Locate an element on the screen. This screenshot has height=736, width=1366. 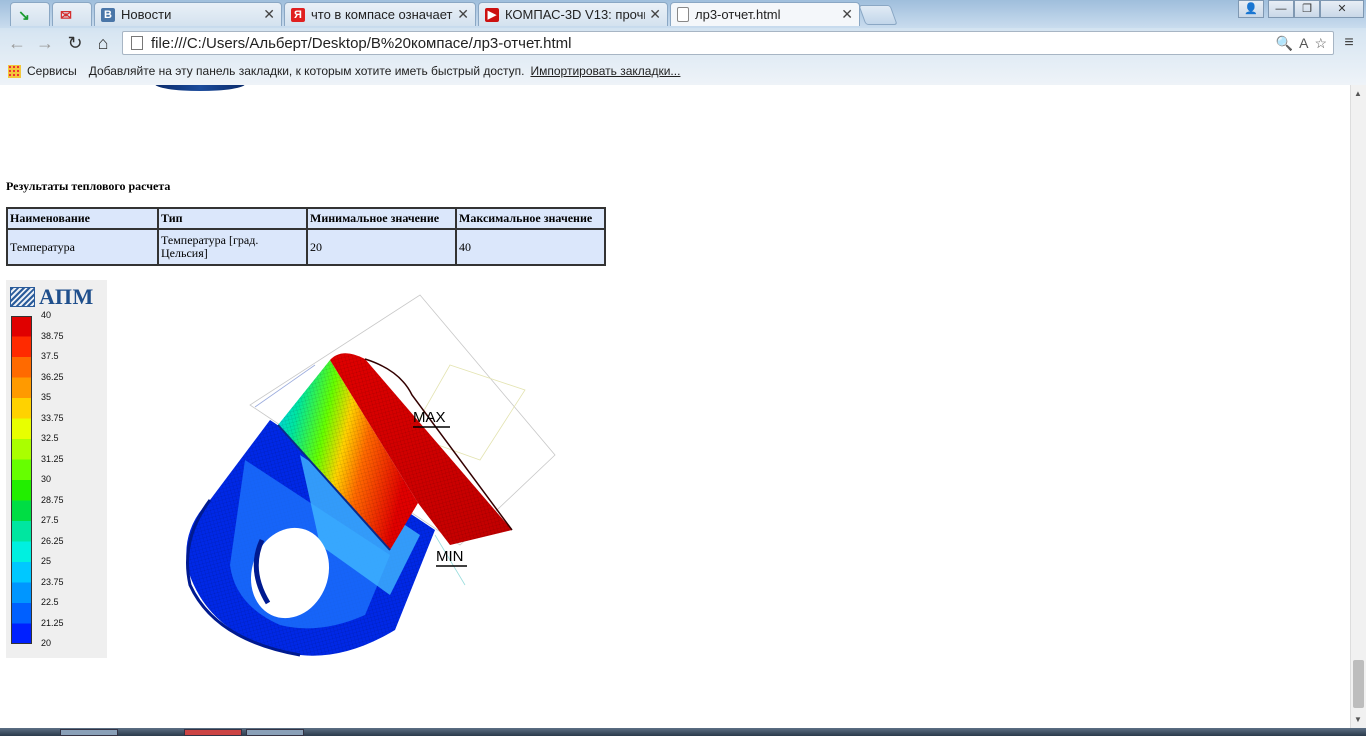
legend-tick-label: 33.75 is located at coordinates (52, 417).